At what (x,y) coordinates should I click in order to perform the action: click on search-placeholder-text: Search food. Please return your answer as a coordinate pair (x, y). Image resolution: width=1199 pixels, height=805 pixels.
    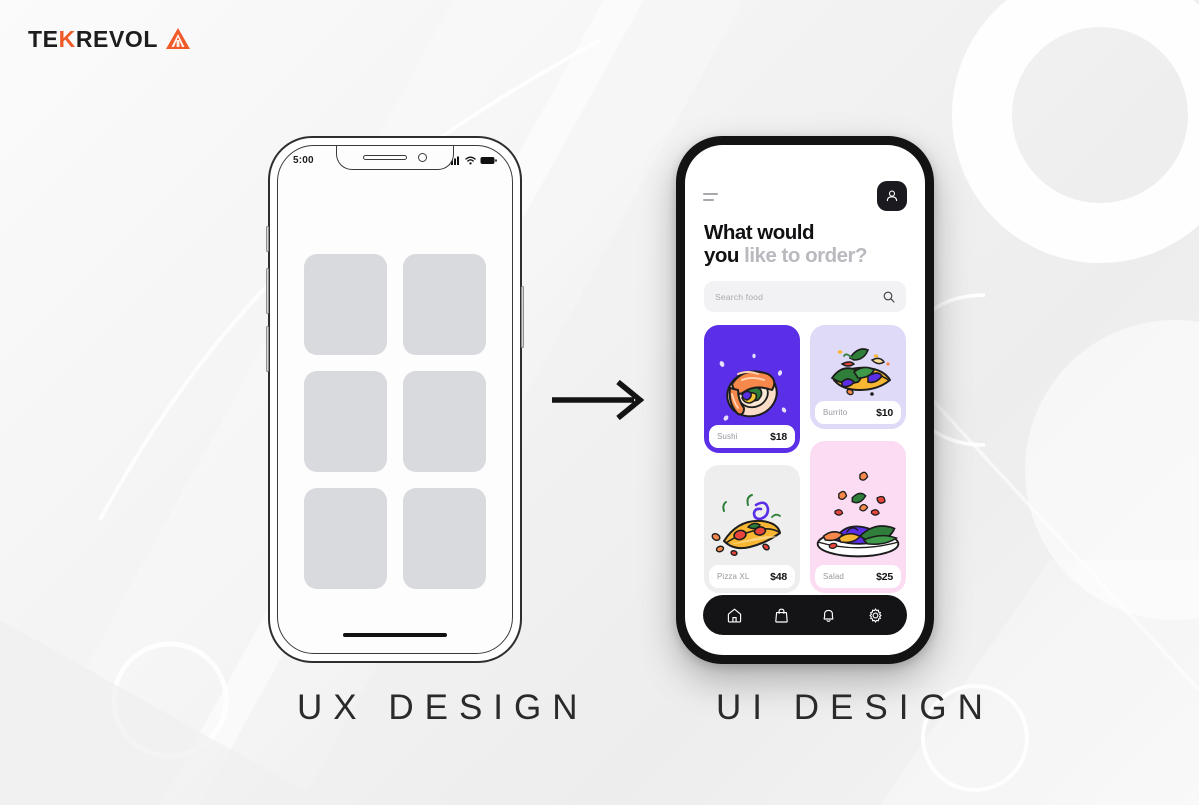
    Looking at the image, I should click on (739, 296).